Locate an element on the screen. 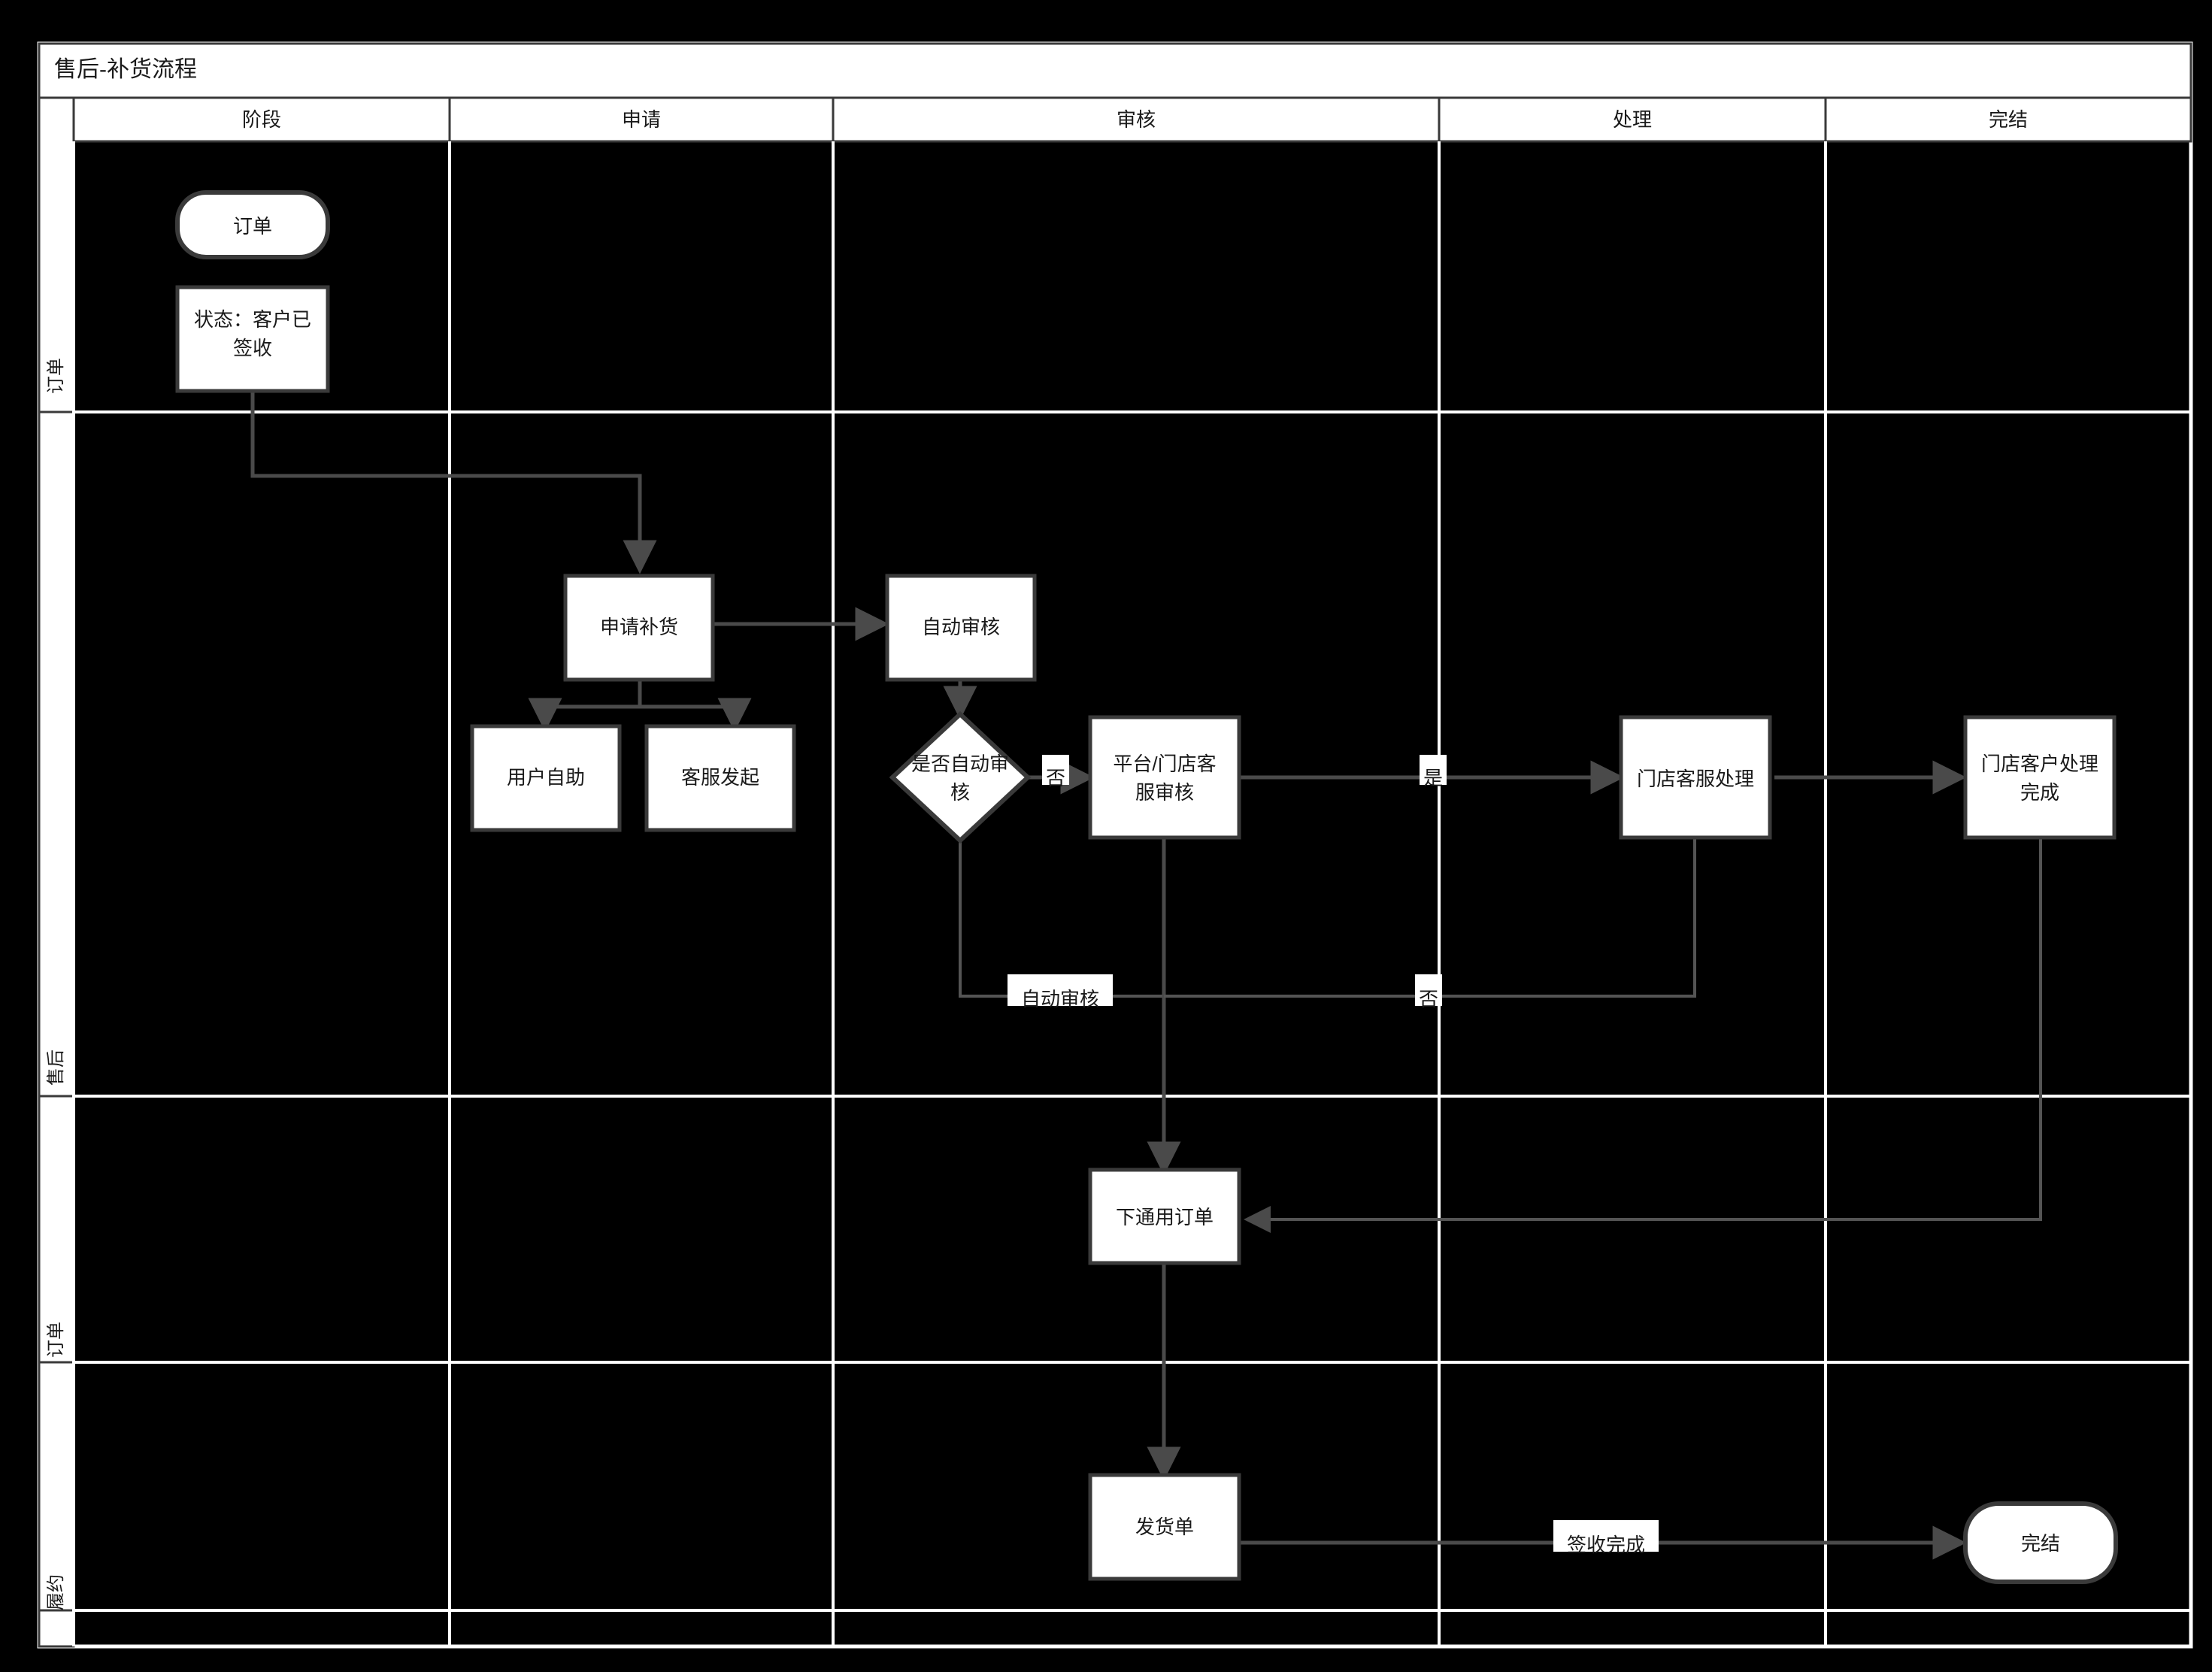  edge-label-yes-1: 是 is located at coordinates (1434, 772).